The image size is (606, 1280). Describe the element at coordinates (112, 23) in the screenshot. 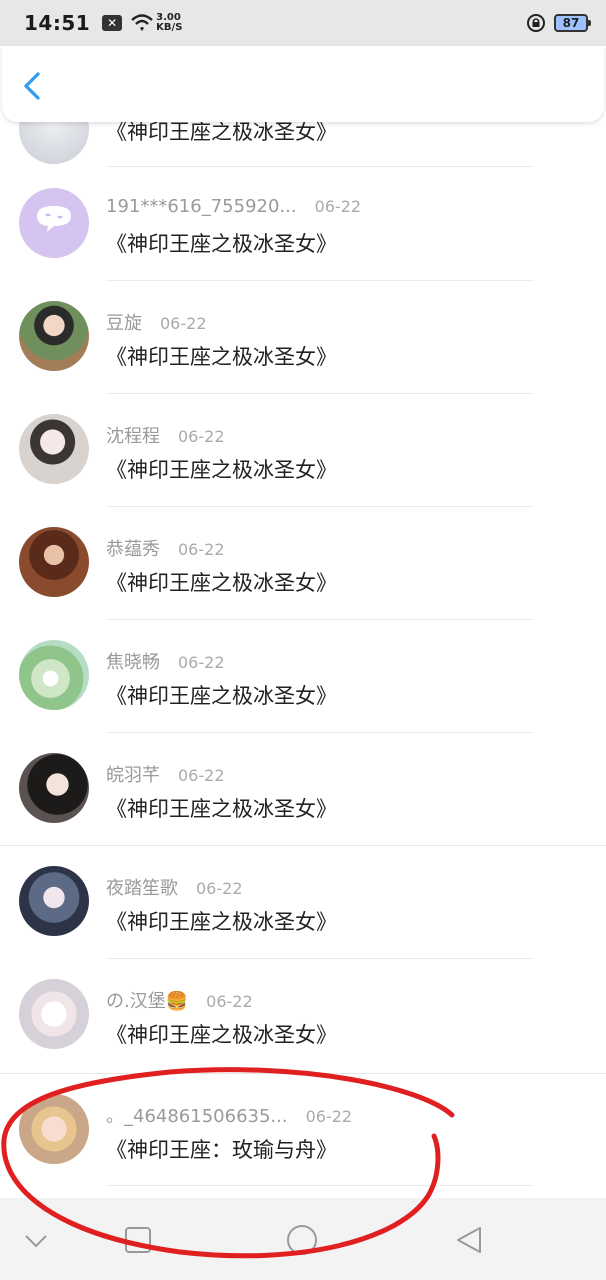

I see `notification-icon: ✕` at that location.